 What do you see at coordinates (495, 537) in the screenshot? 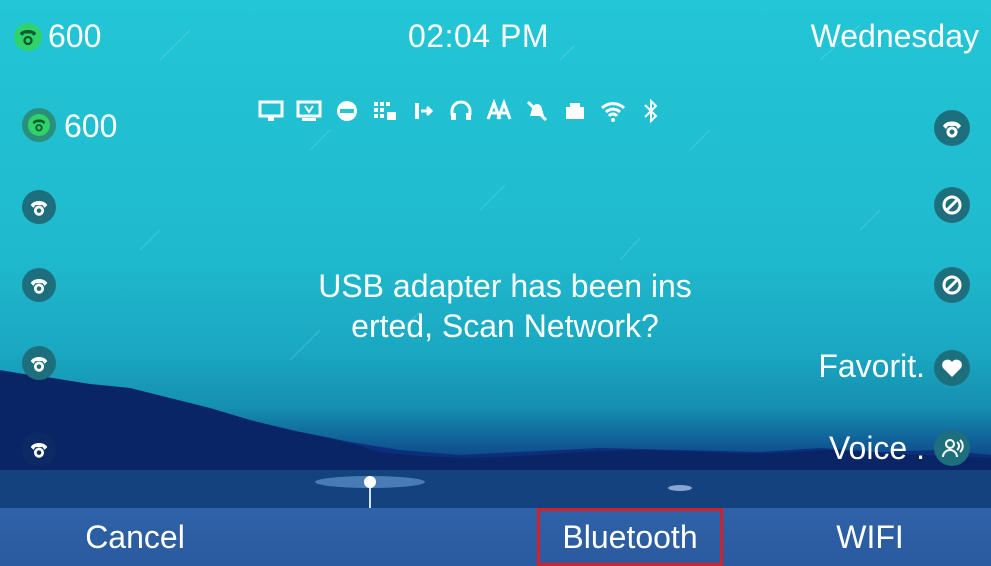
I see `softkey-bar: Cancel Bluetooth WIFI` at bounding box center [495, 537].